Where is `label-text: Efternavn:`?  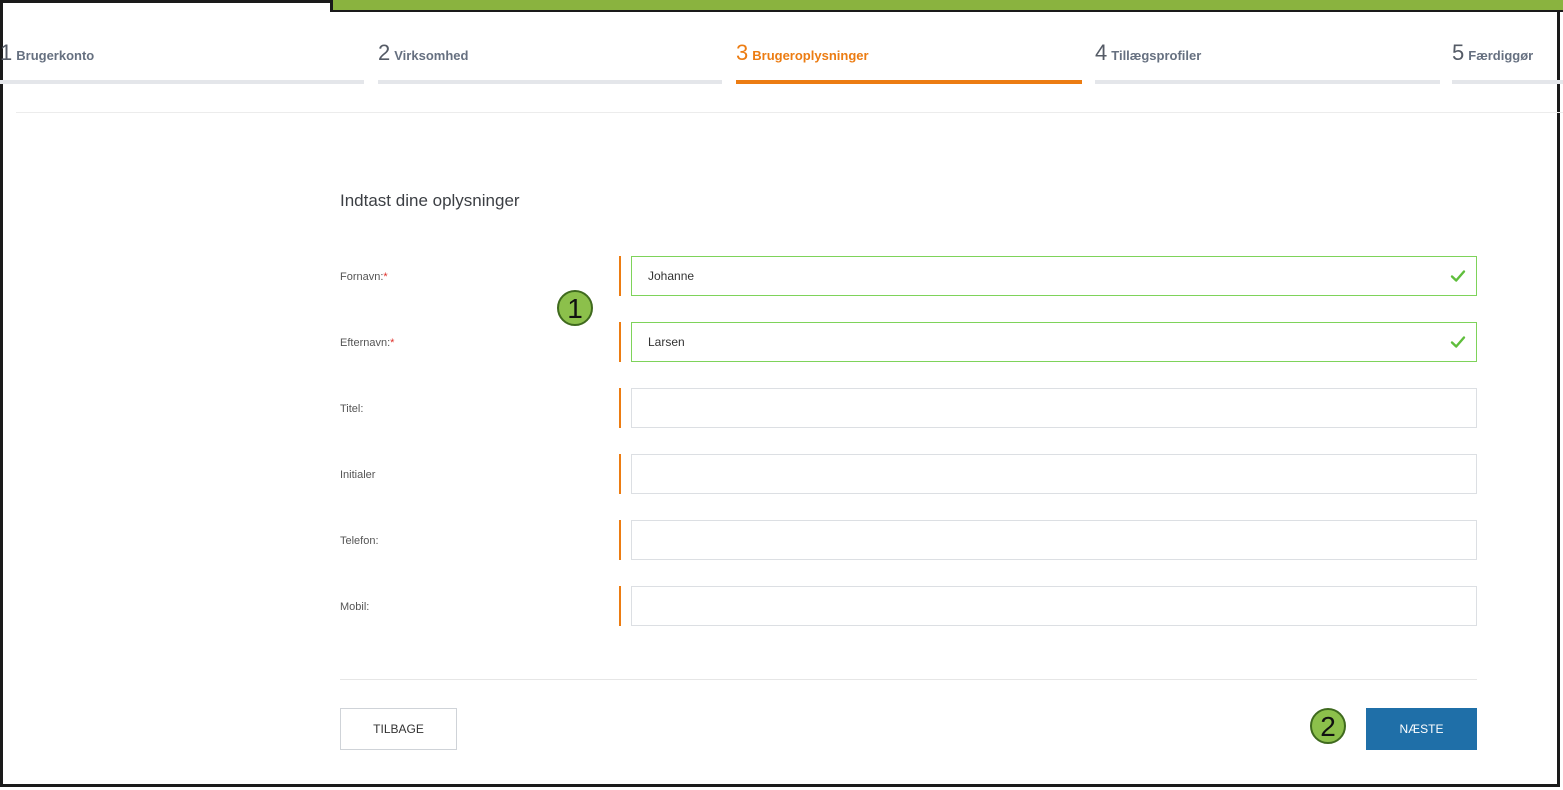 label-text: Efternavn: is located at coordinates (365, 343).